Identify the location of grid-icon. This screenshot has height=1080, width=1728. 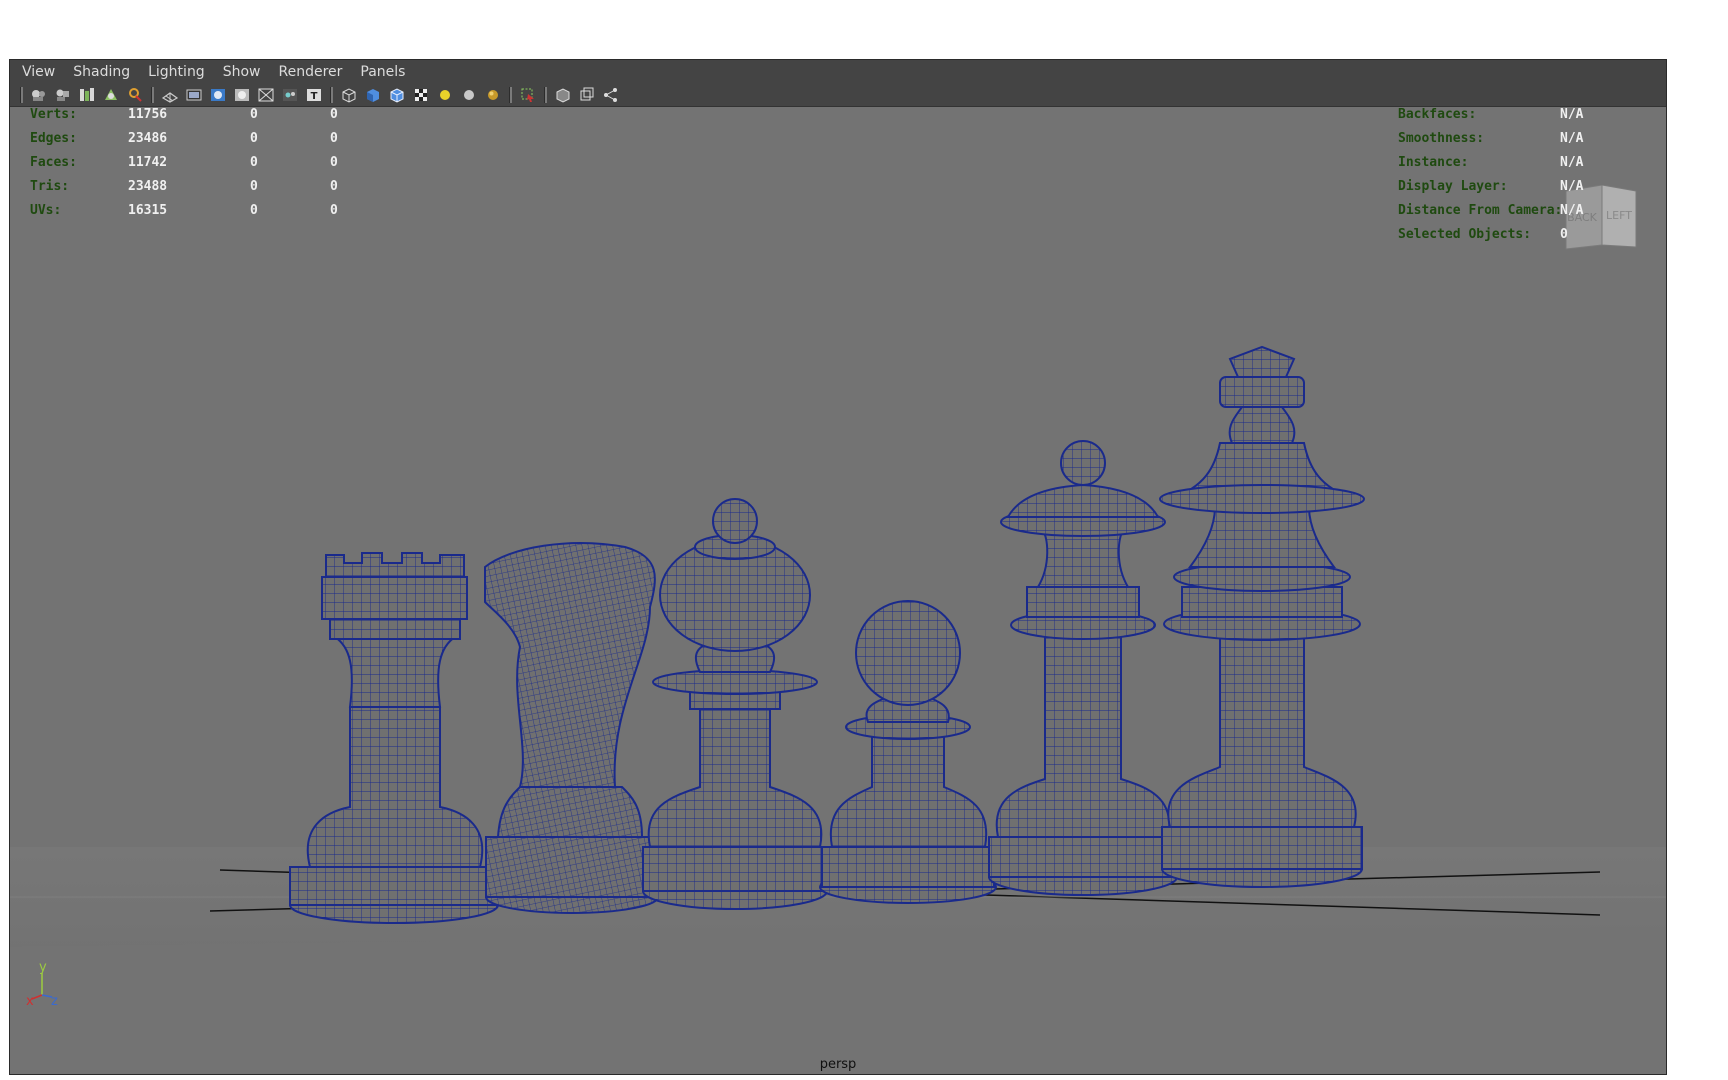
(170, 95).